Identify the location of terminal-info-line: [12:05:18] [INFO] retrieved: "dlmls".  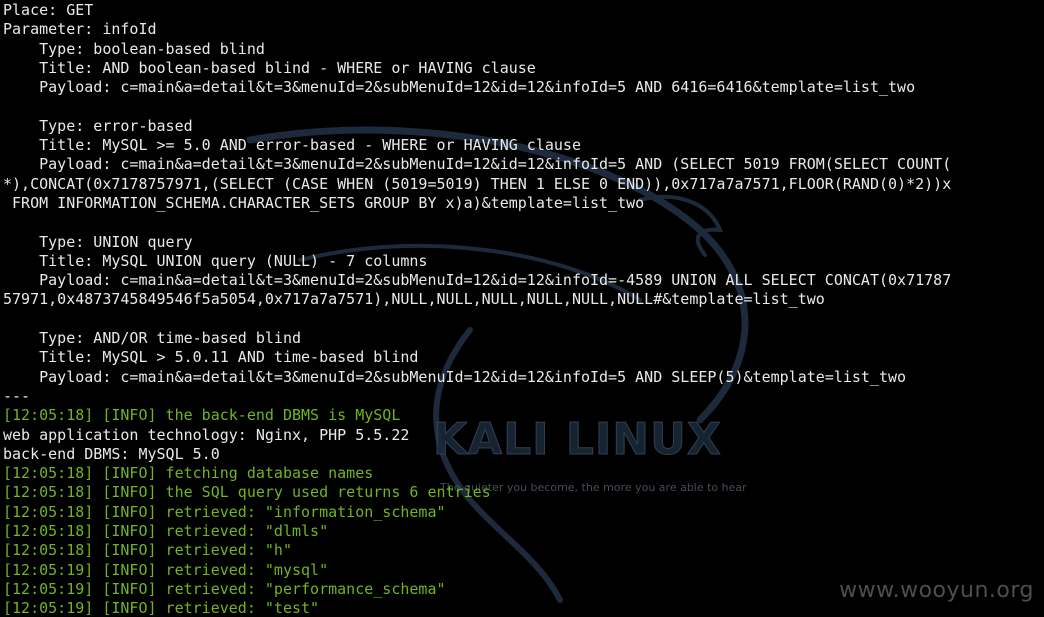
(166, 531).